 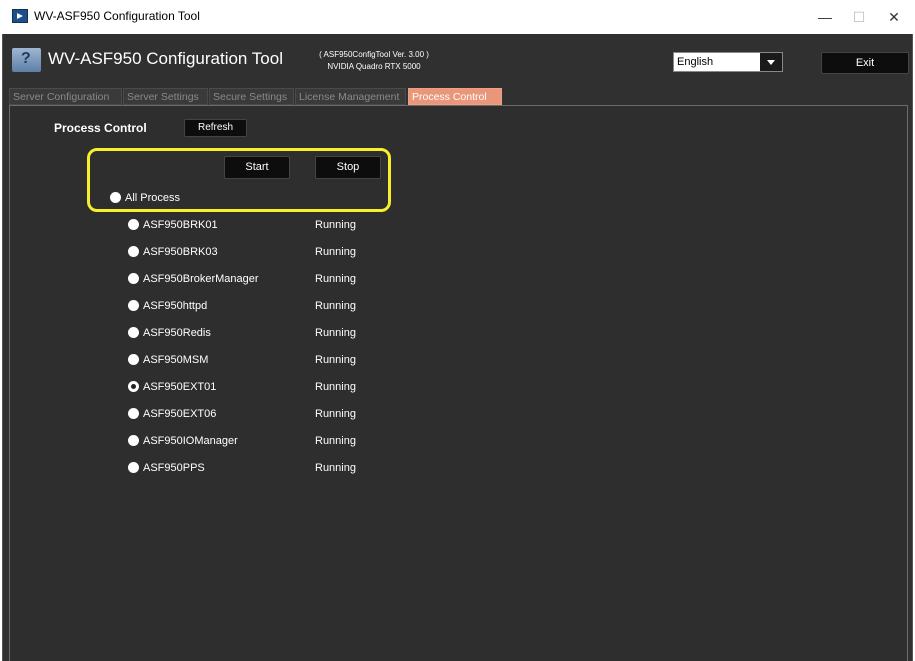 What do you see at coordinates (374, 66) in the screenshot?
I see `gpu-label: NVIDIA Quadro RTX 5000` at bounding box center [374, 66].